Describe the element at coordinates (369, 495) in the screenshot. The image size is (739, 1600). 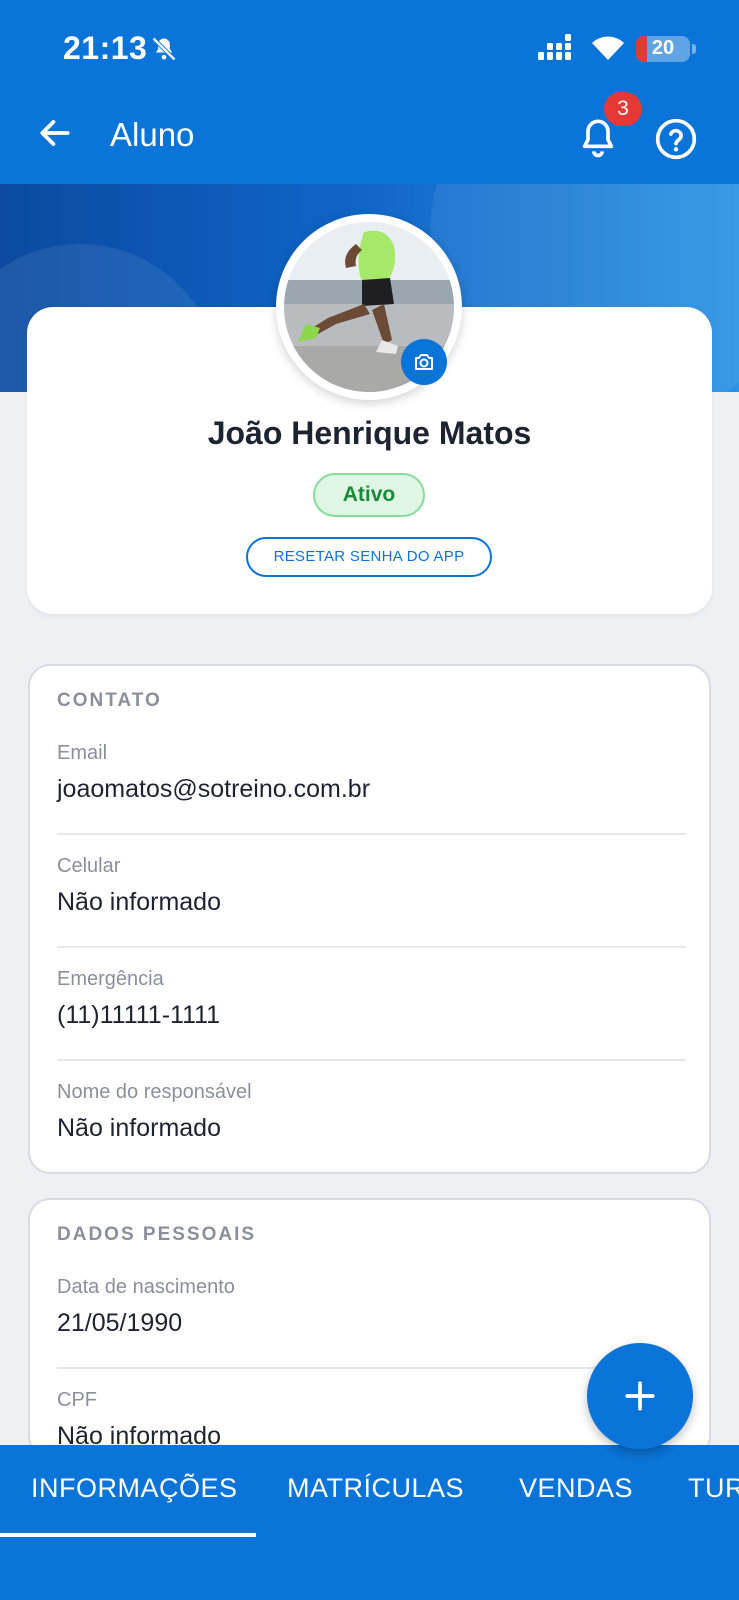
I see `status-badge: Ativo` at that location.